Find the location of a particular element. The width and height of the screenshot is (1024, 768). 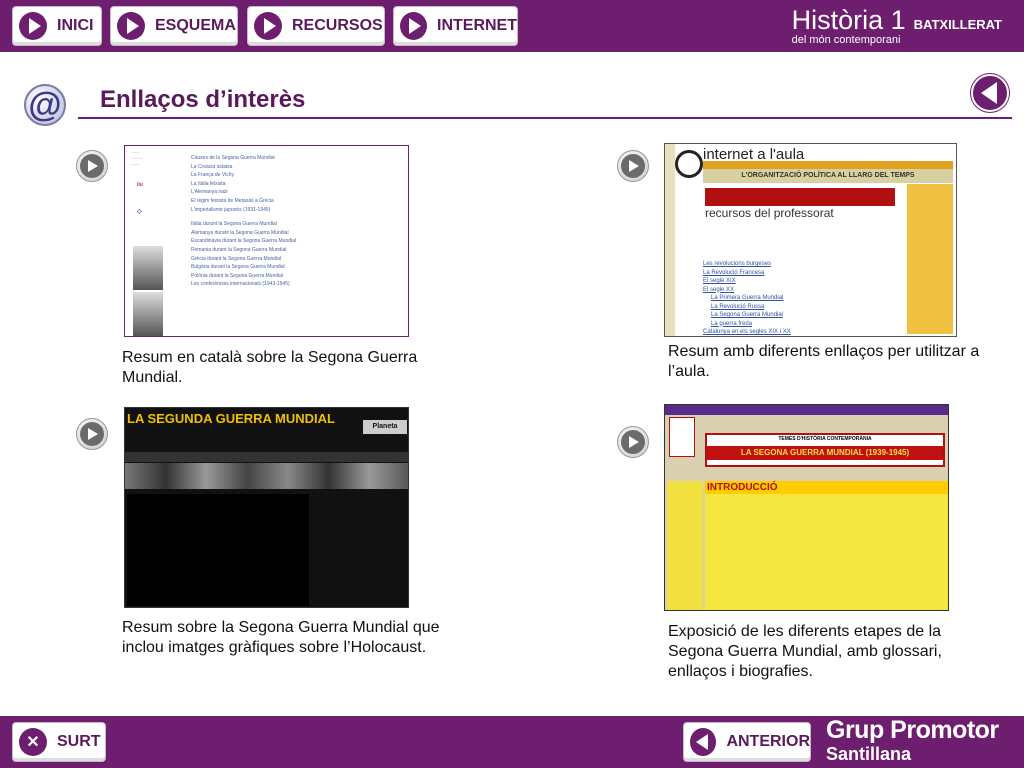

publisher-logo: Grup Promotor Santillana is located at coordinates (912, 740).